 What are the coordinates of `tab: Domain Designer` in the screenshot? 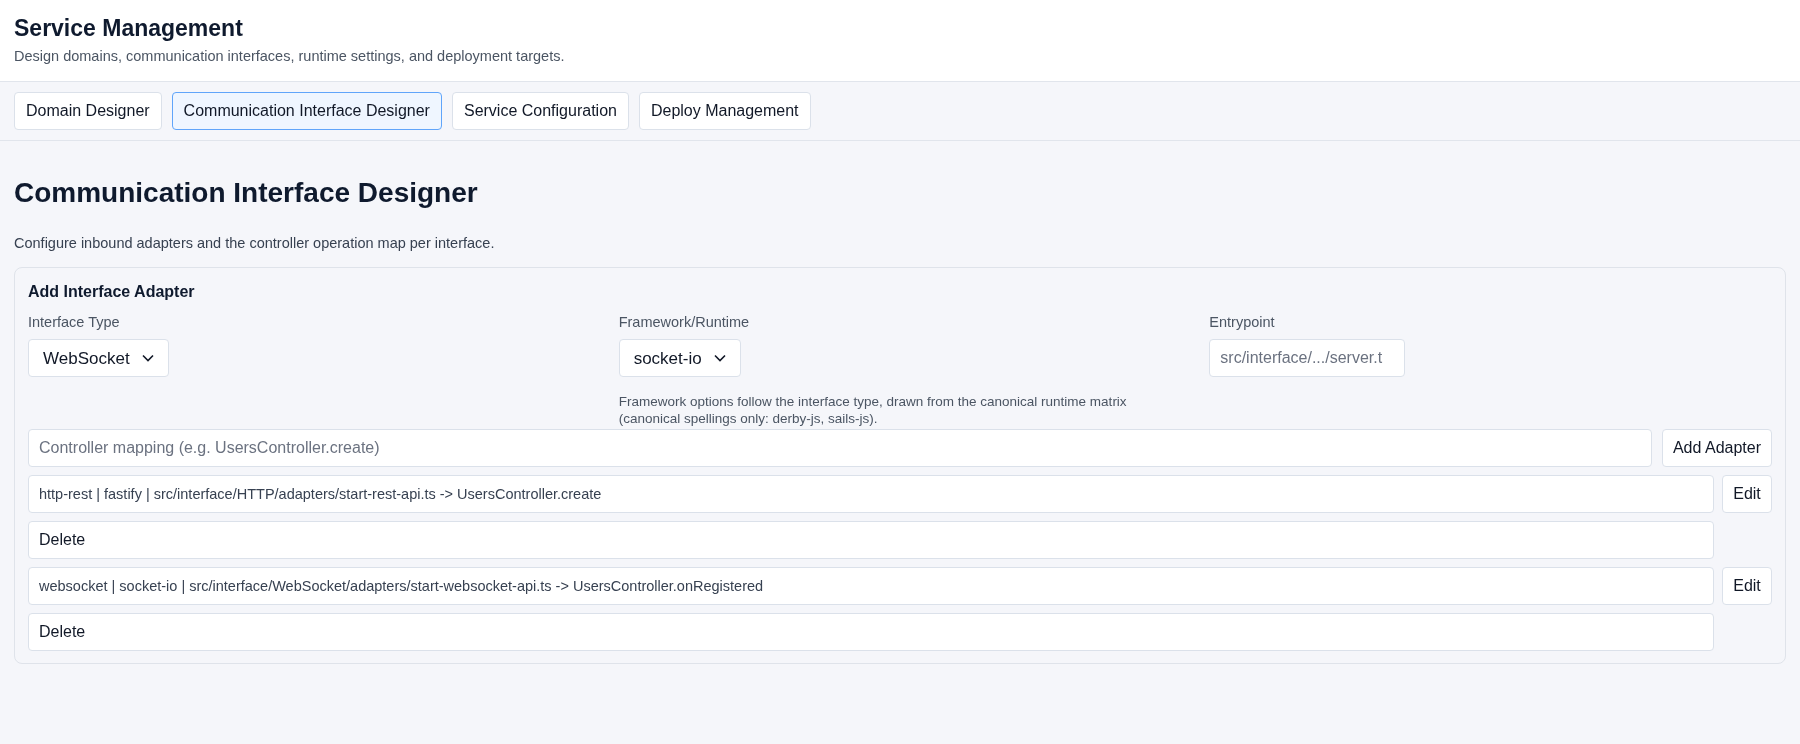 It's located at (88, 110).